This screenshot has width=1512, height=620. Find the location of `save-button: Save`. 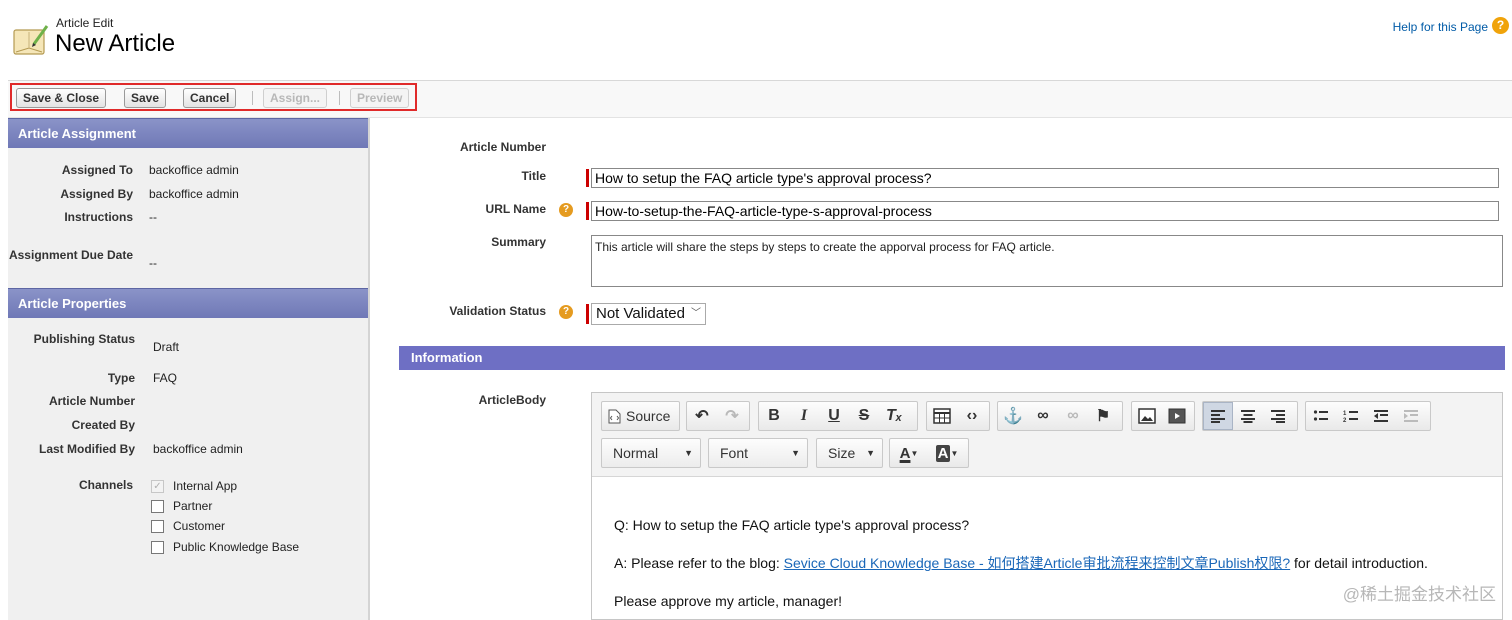

save-button: Save is located at coordinates (145, 98).